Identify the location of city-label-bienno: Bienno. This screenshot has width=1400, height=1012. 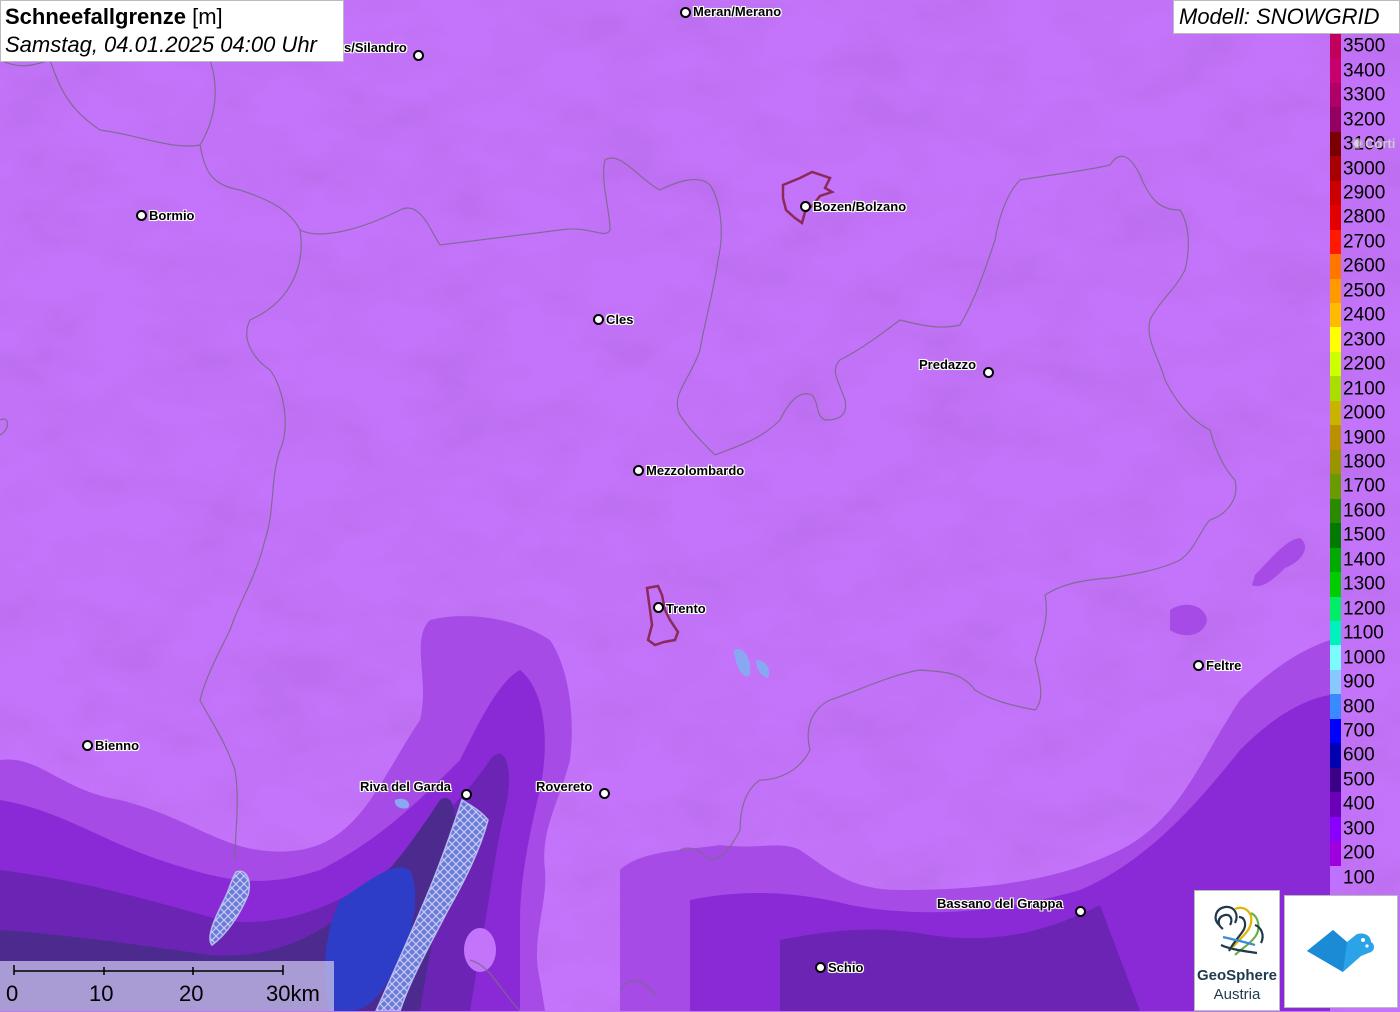
(117, 745).